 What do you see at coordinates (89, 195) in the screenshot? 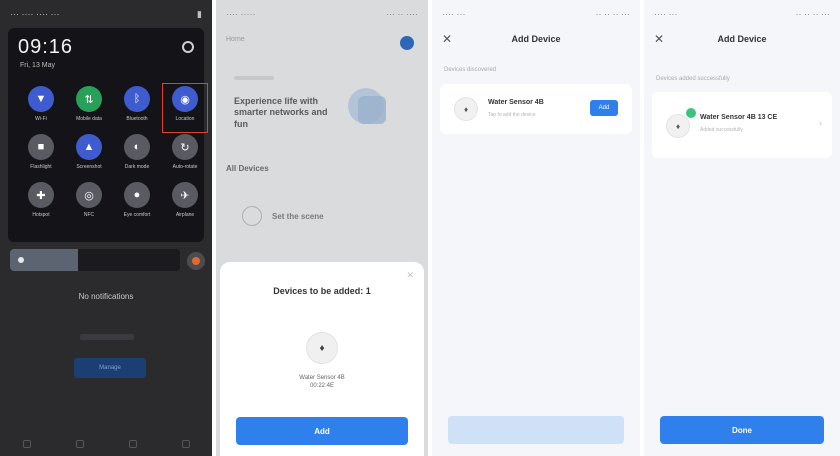
I see `nfc-icon: ◎` at bounding box center [89, 195].